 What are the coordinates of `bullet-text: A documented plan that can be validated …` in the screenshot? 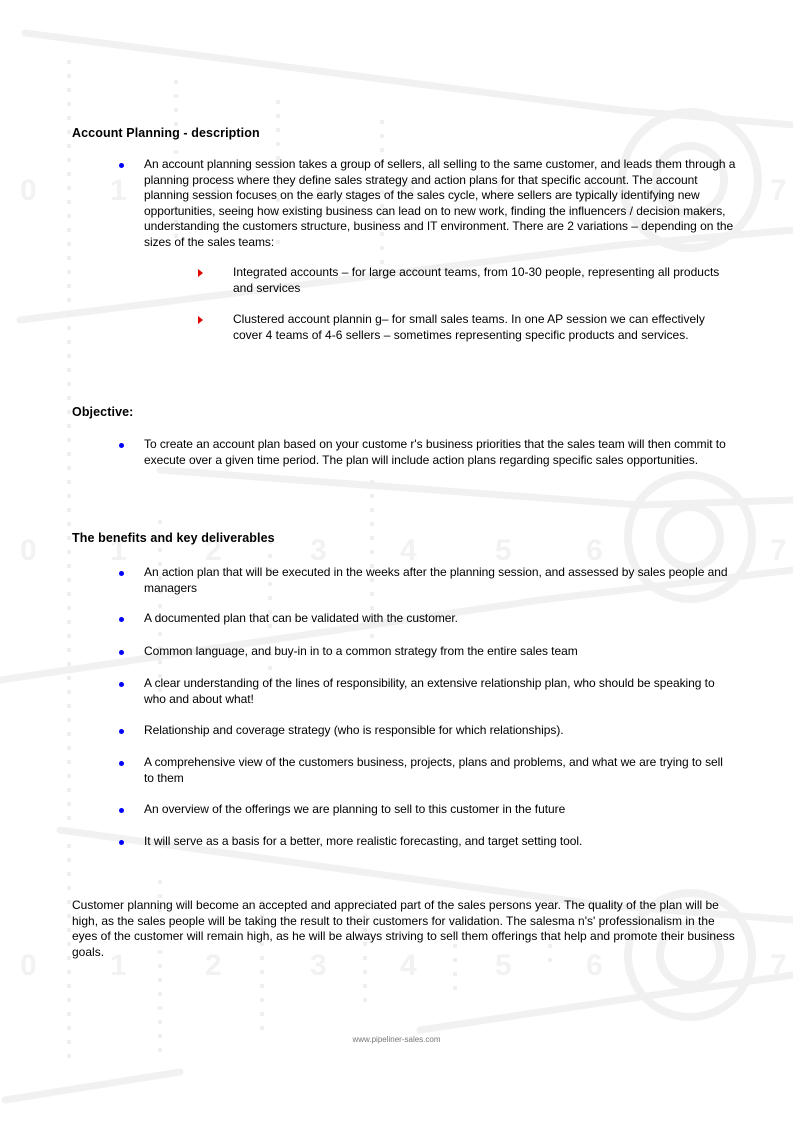 It's located at (301, 618).